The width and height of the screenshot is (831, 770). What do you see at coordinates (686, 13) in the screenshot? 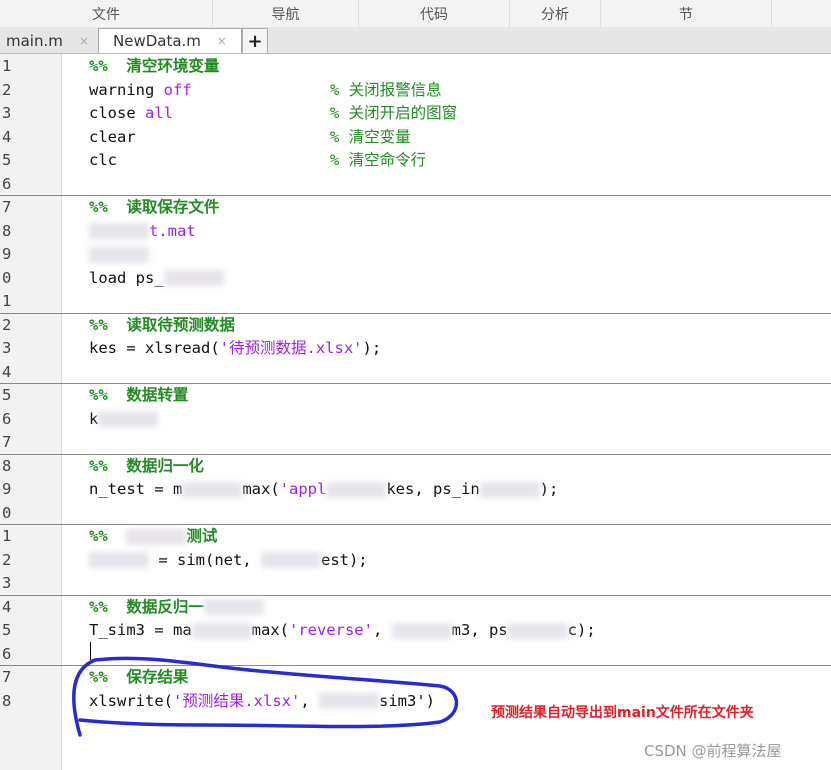
I see `ribbon-section-section: 节` at bounding box center [686, 13].